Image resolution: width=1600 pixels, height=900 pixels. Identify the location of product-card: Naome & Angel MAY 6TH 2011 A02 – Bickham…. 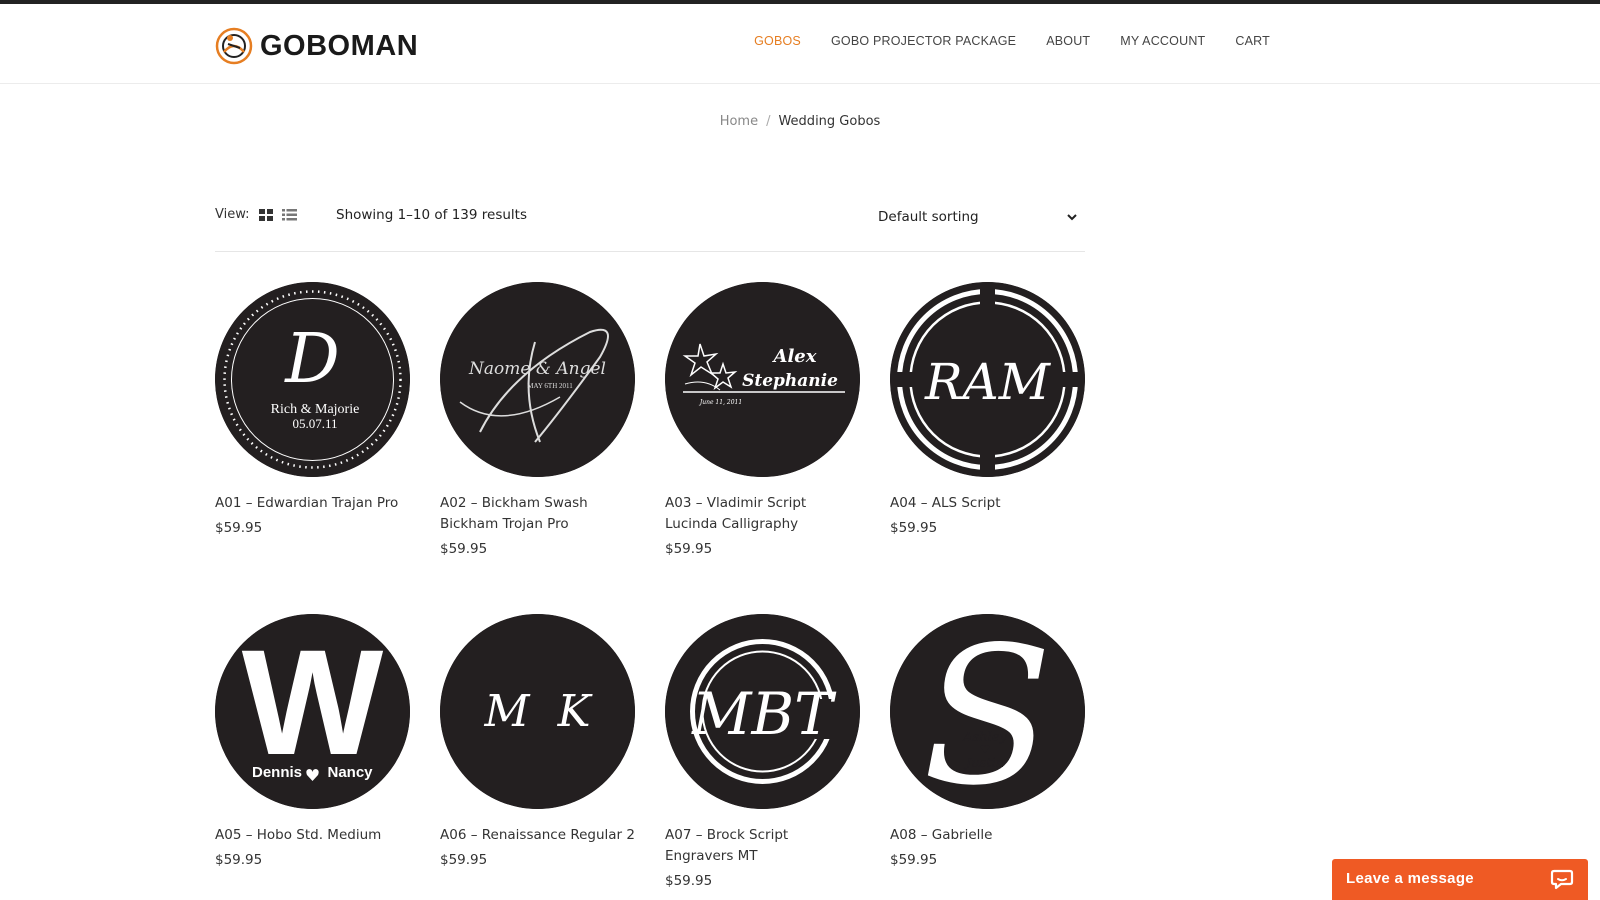
(537, 419).